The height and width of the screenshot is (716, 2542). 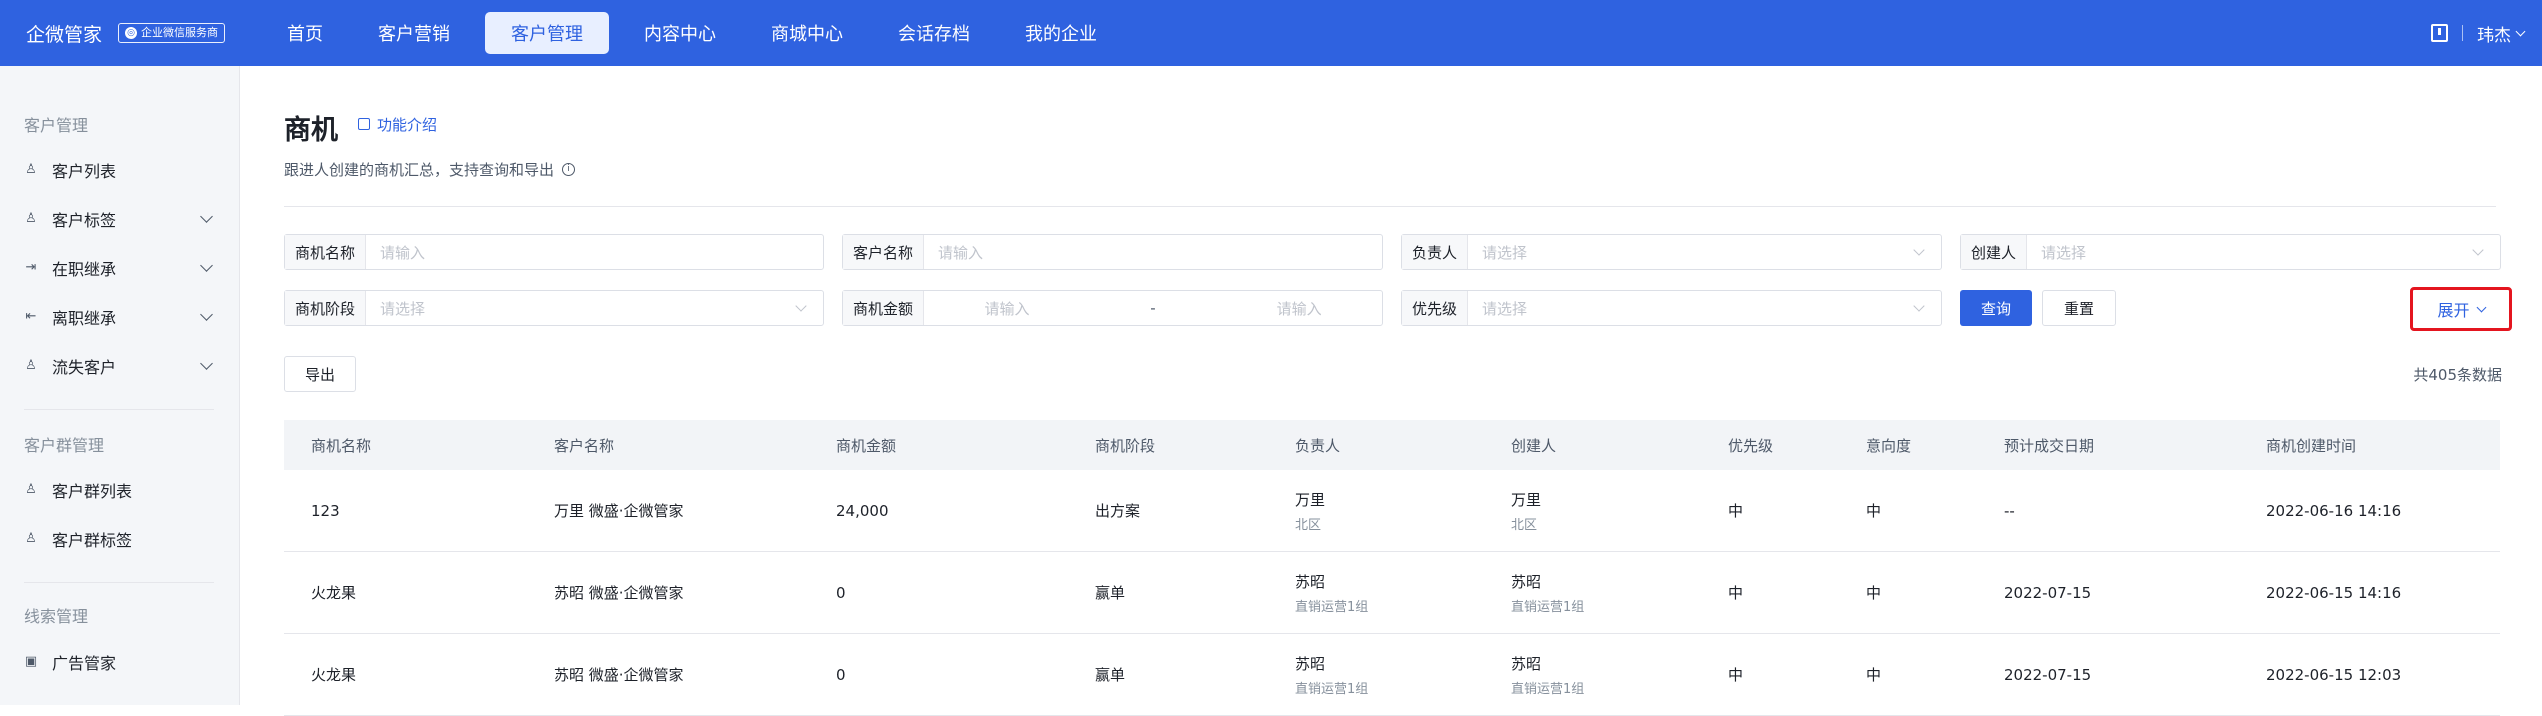 What do you see at coordinates (31, 538) in the screenshot?
I see `group-tag-icon: ♙` at bounding box center [31, 538].